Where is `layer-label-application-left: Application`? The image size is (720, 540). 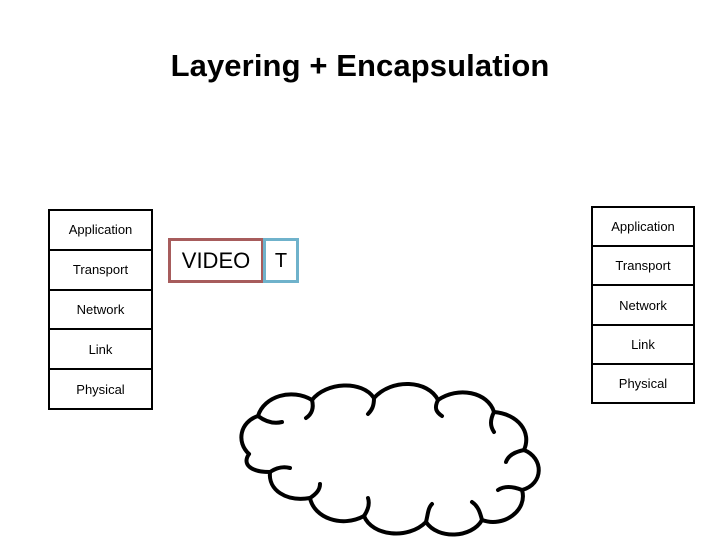 layer-label-application-left: Application is located at coordinates (100, 230).